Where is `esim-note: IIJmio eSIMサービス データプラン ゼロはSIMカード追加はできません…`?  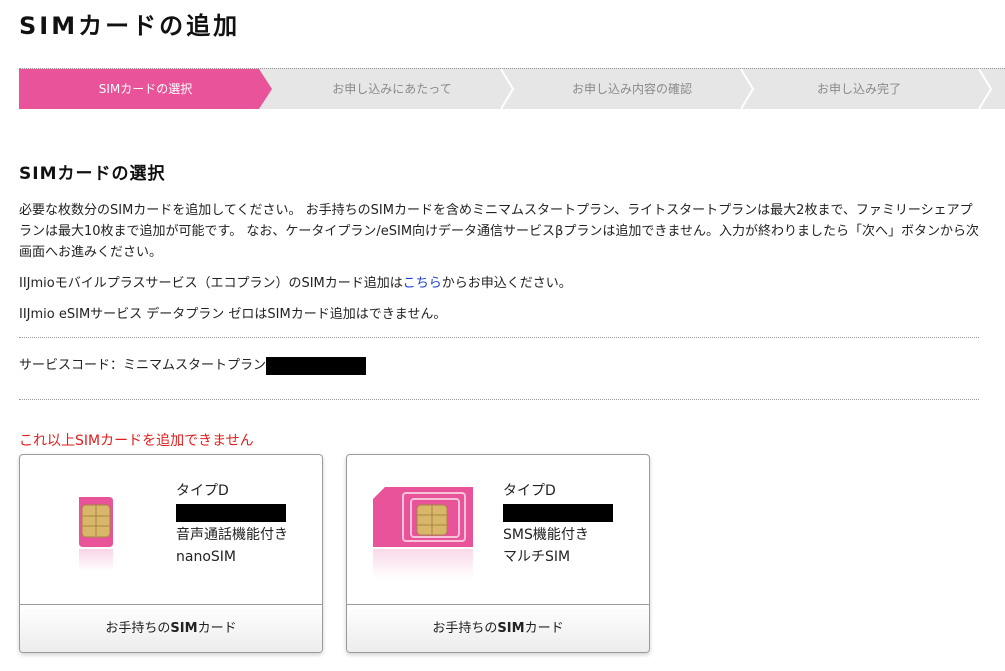
esim-note: IIJmio eSIMサービス データプラン ゼロはSIMカード追加はできません… is located at coordinates (233, 314).